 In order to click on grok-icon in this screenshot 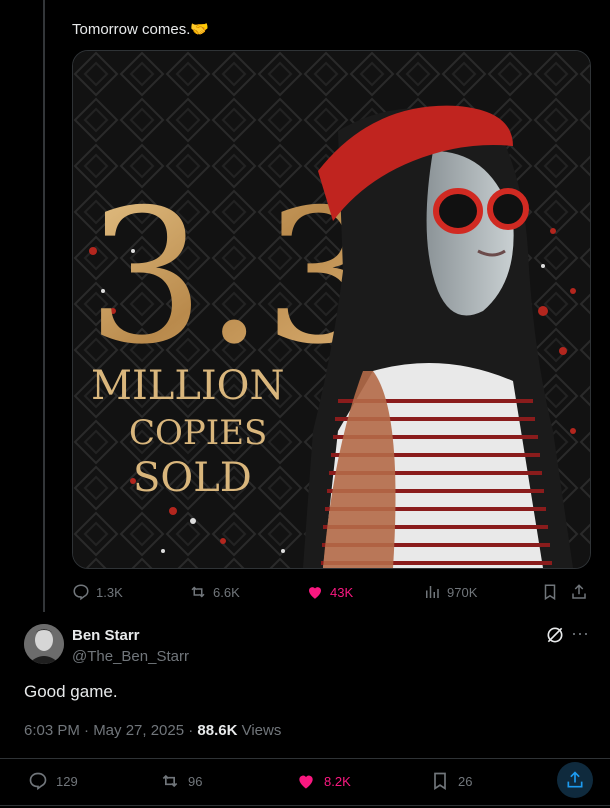, I will do `click(555, 635)`.